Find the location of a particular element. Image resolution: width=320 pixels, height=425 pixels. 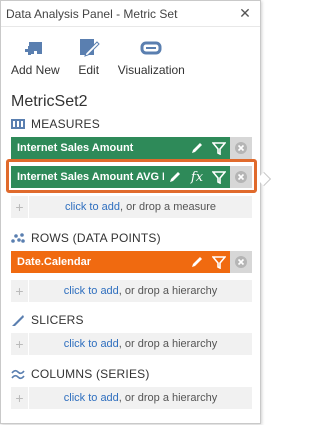

measures-heading: MEASURES is located at coordinates (50, 124).